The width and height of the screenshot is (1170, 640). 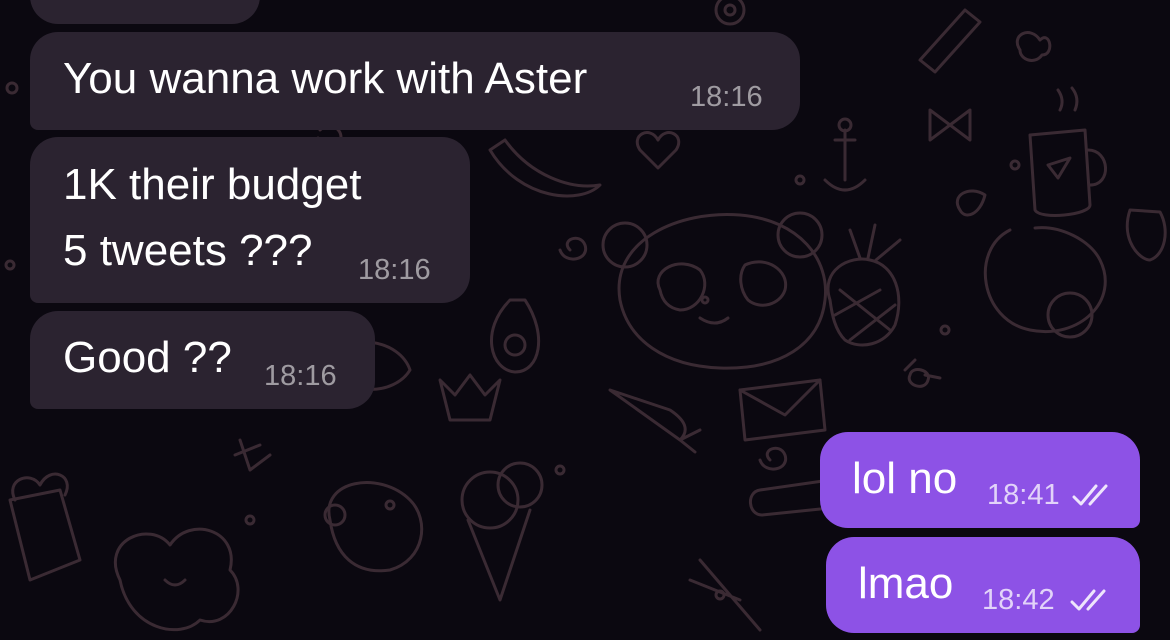 I want to click on carrot-doodle-icon, so click(x=655, y=421).